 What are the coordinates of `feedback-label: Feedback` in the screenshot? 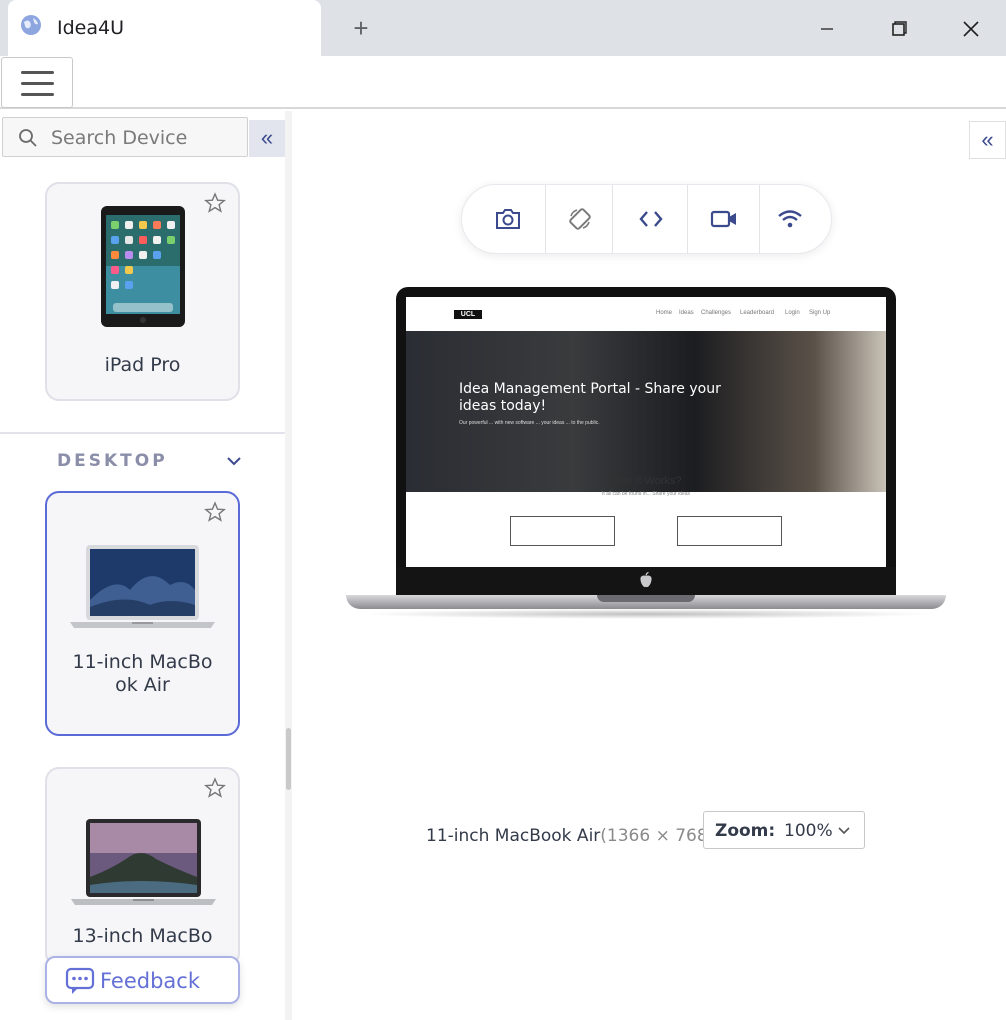 It's located at (150, 981).